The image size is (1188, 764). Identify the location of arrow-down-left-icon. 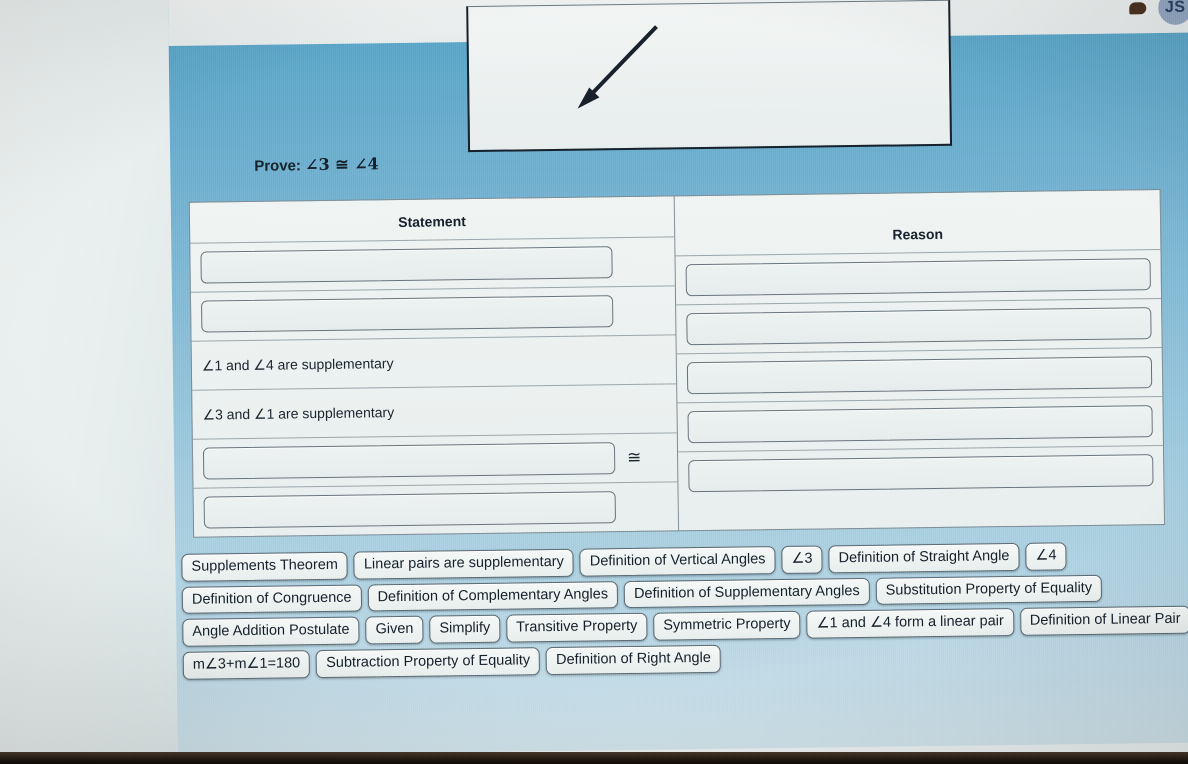
(617, 67).